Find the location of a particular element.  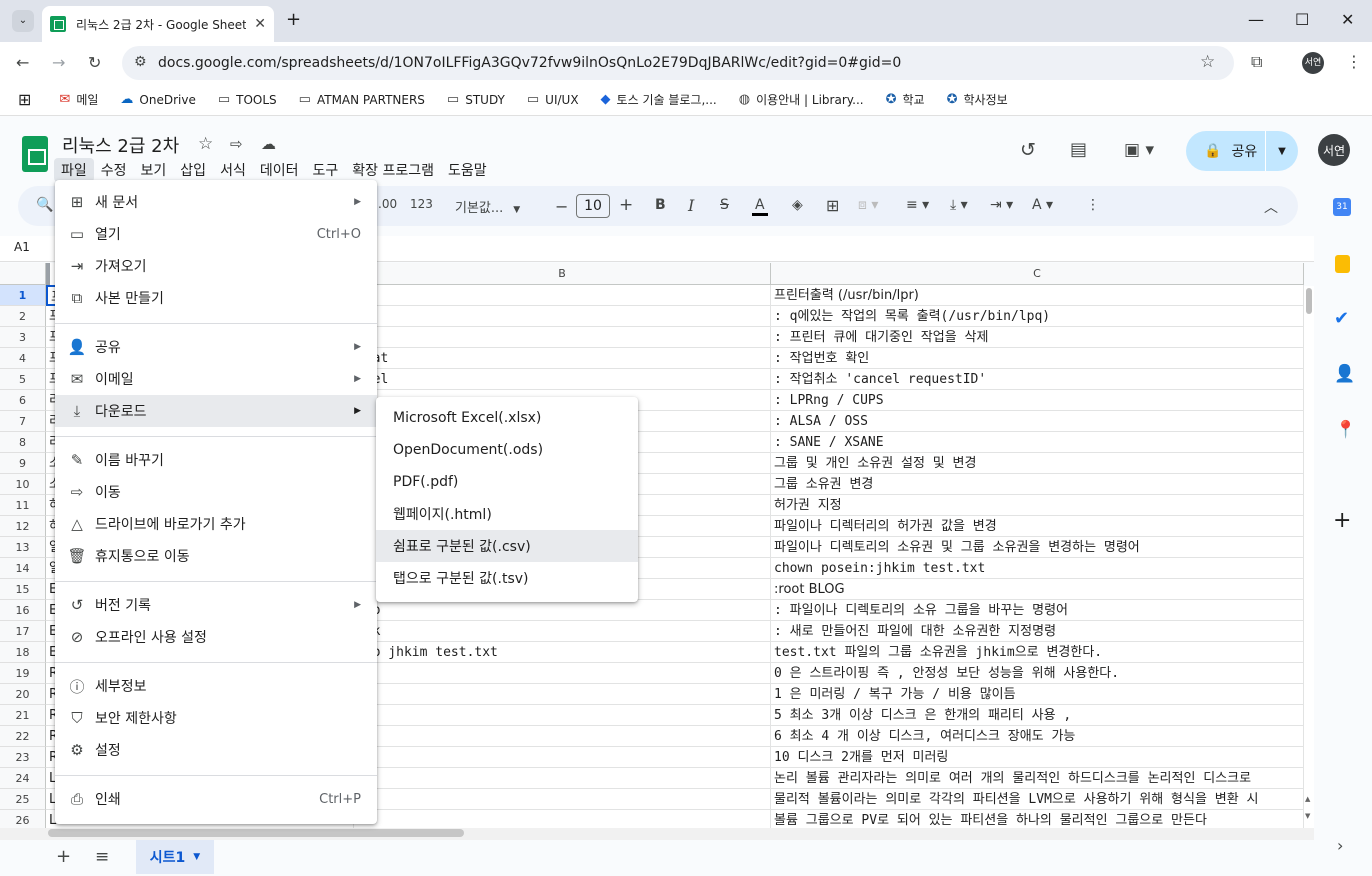

sheets-logo-icon is located at coordinates (35, 154).